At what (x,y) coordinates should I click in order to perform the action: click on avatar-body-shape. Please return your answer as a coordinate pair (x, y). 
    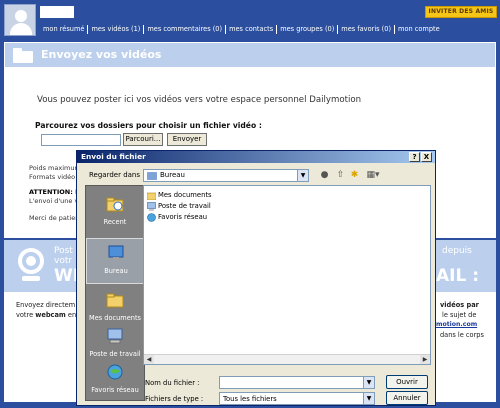
    Looking at the image, I should click on (21, 29).